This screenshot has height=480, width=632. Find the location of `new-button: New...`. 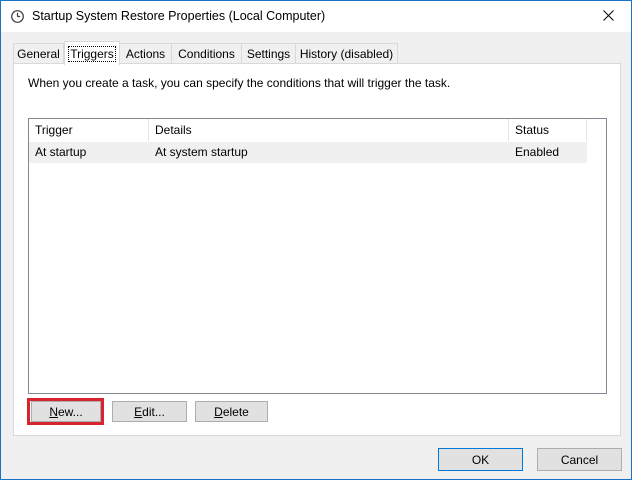

new-button: New... is located at coordinates (66, 411).